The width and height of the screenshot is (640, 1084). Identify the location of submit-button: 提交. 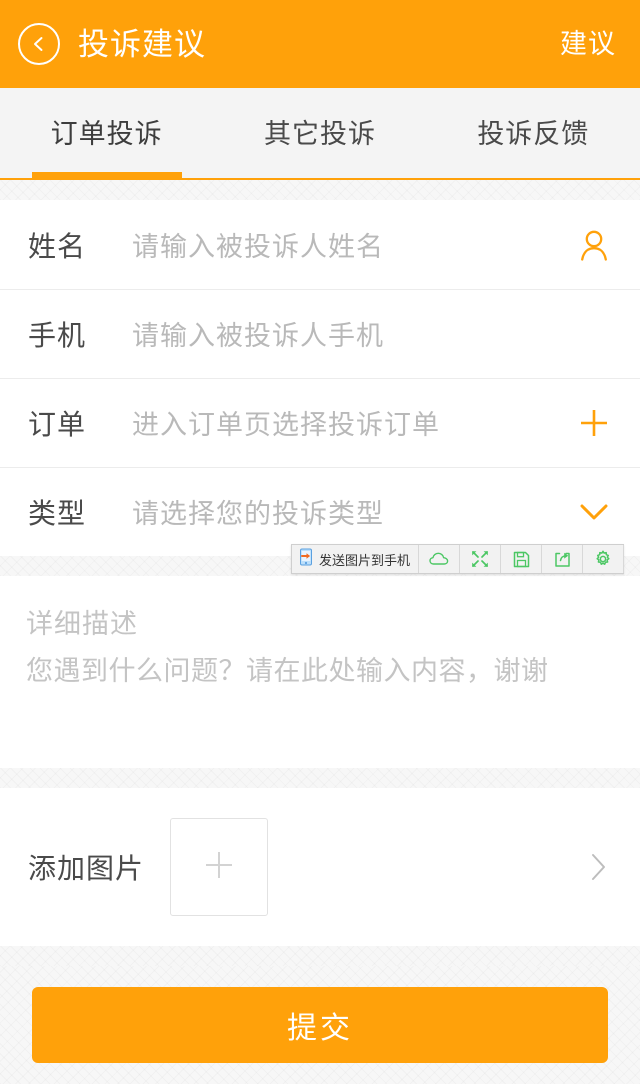
(320, 1025).